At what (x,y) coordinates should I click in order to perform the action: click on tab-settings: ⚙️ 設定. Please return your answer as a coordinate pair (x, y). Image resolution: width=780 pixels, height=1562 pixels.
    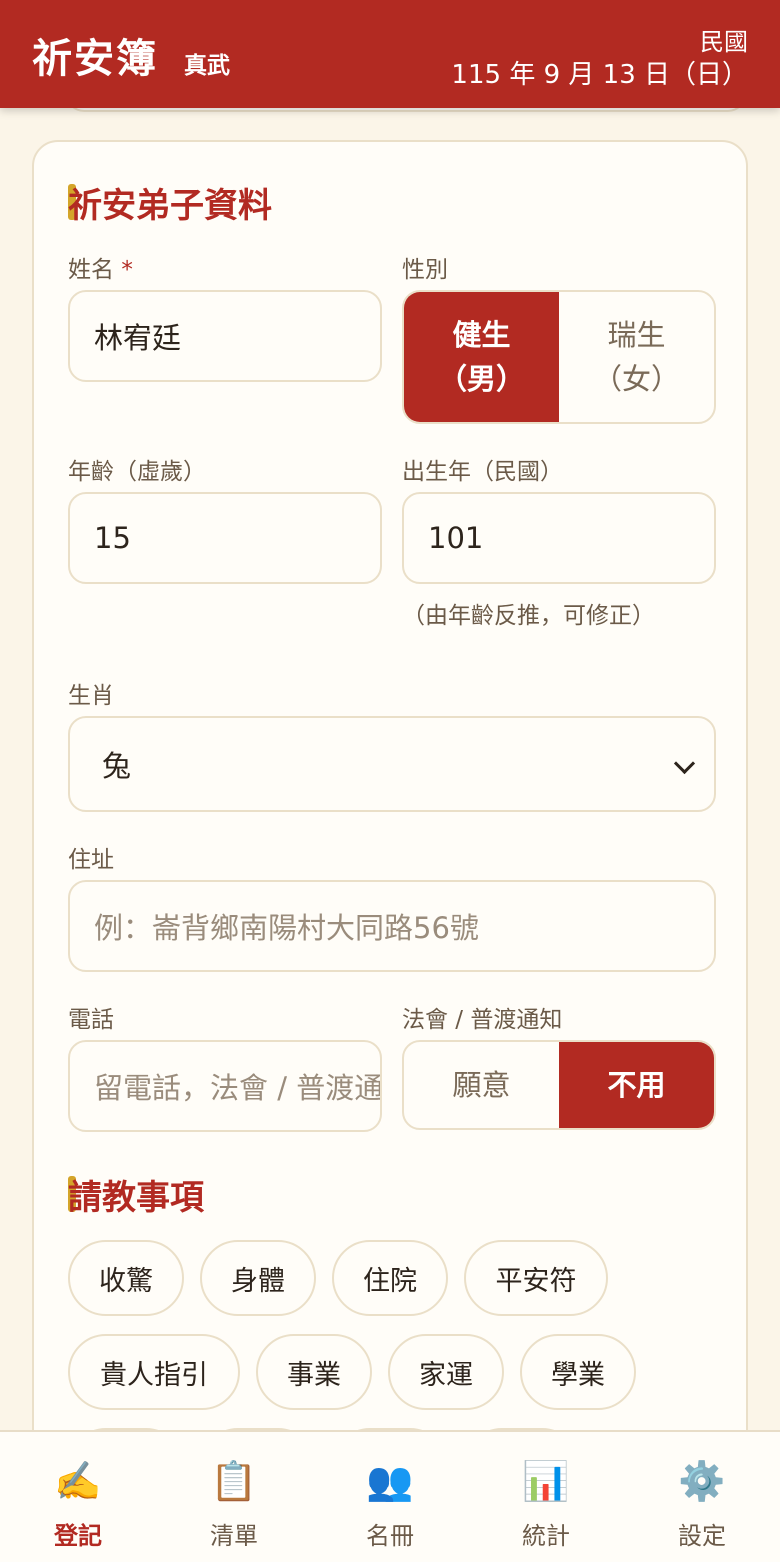
    Looking at the image, I should click on (702, 1497).